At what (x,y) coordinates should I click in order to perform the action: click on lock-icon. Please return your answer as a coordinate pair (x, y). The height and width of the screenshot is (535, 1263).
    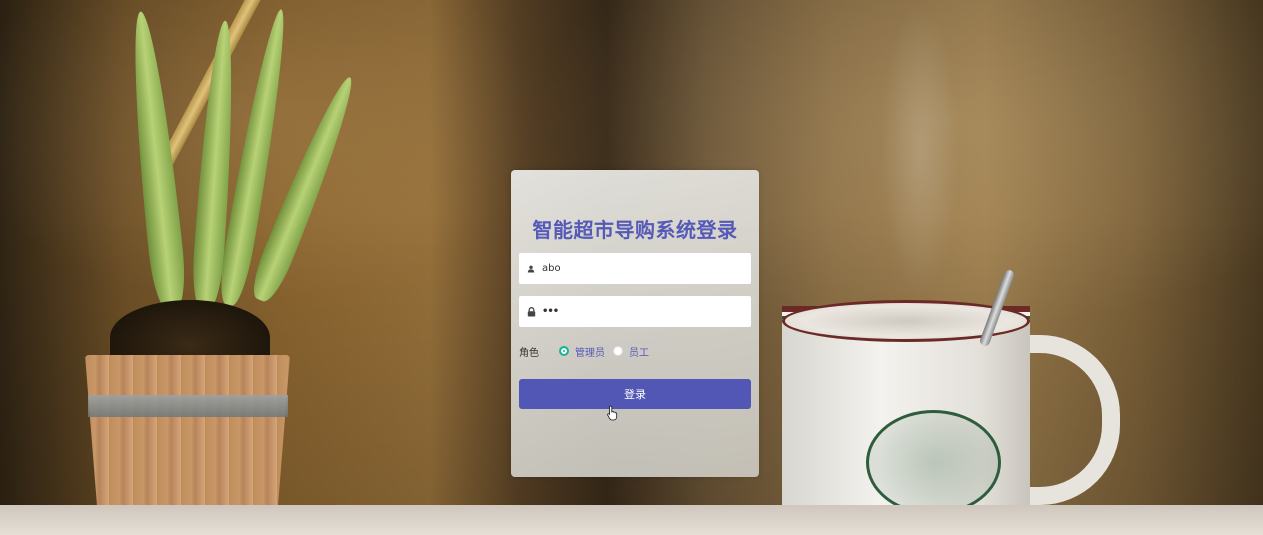
    Looking at the image, I should click on (531, 311).